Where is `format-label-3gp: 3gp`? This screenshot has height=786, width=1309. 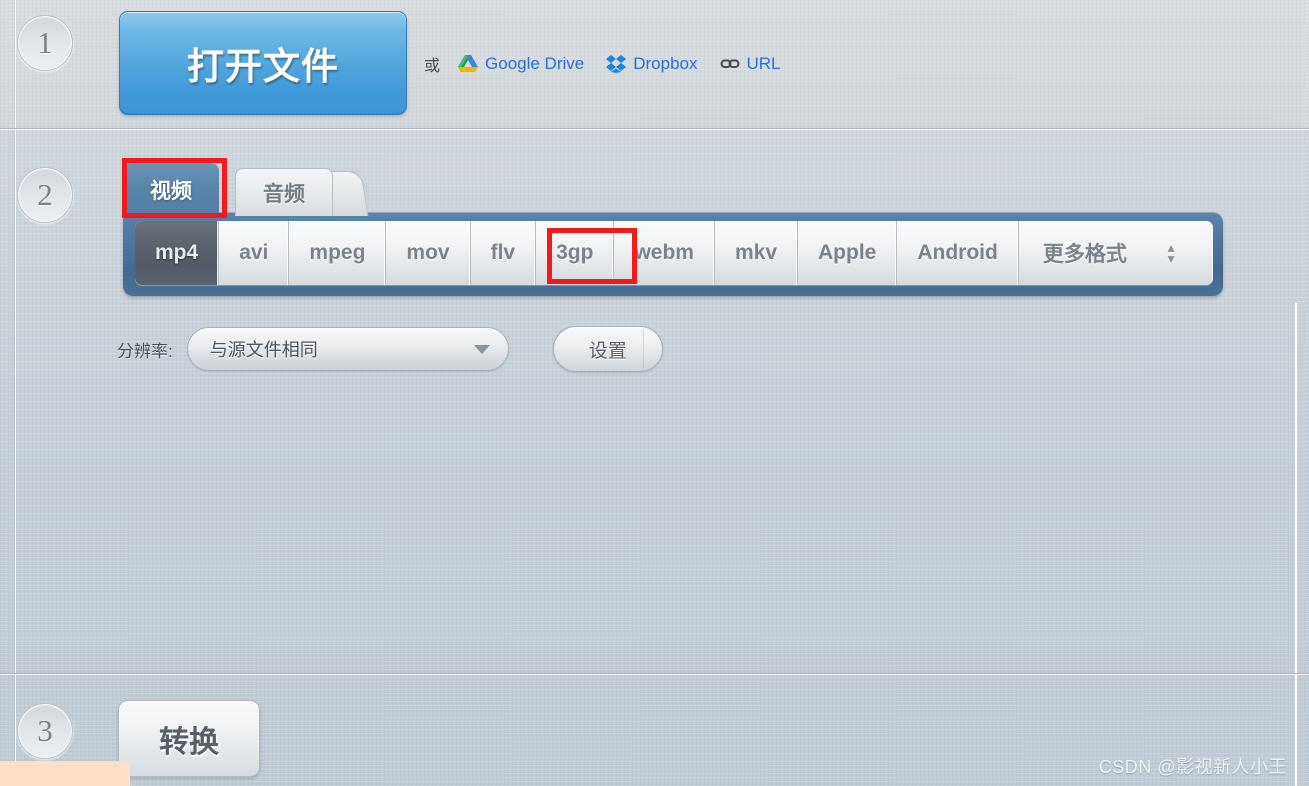 format-label-3gp: 3gp is located at coordinates (575, 252).